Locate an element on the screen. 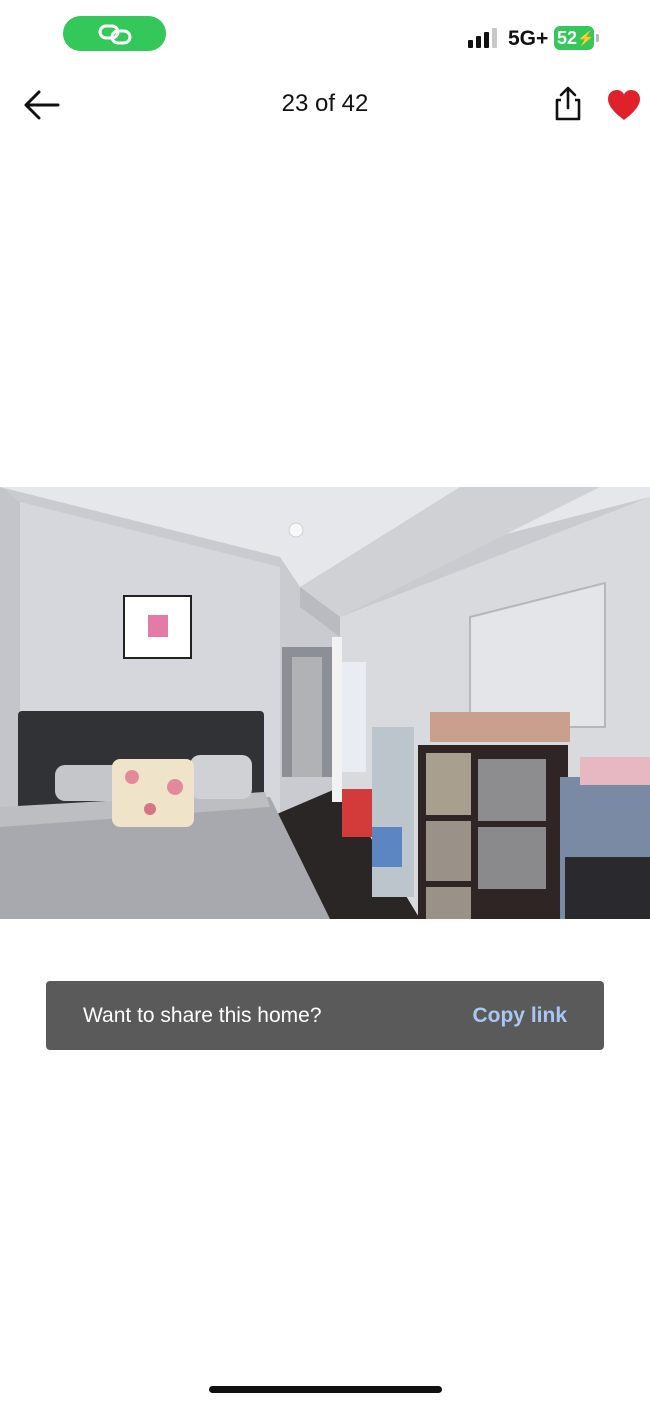 The width and height of the screenshot is (650, 1406). network-type: 5G+ is located at coordinates (528, 38).